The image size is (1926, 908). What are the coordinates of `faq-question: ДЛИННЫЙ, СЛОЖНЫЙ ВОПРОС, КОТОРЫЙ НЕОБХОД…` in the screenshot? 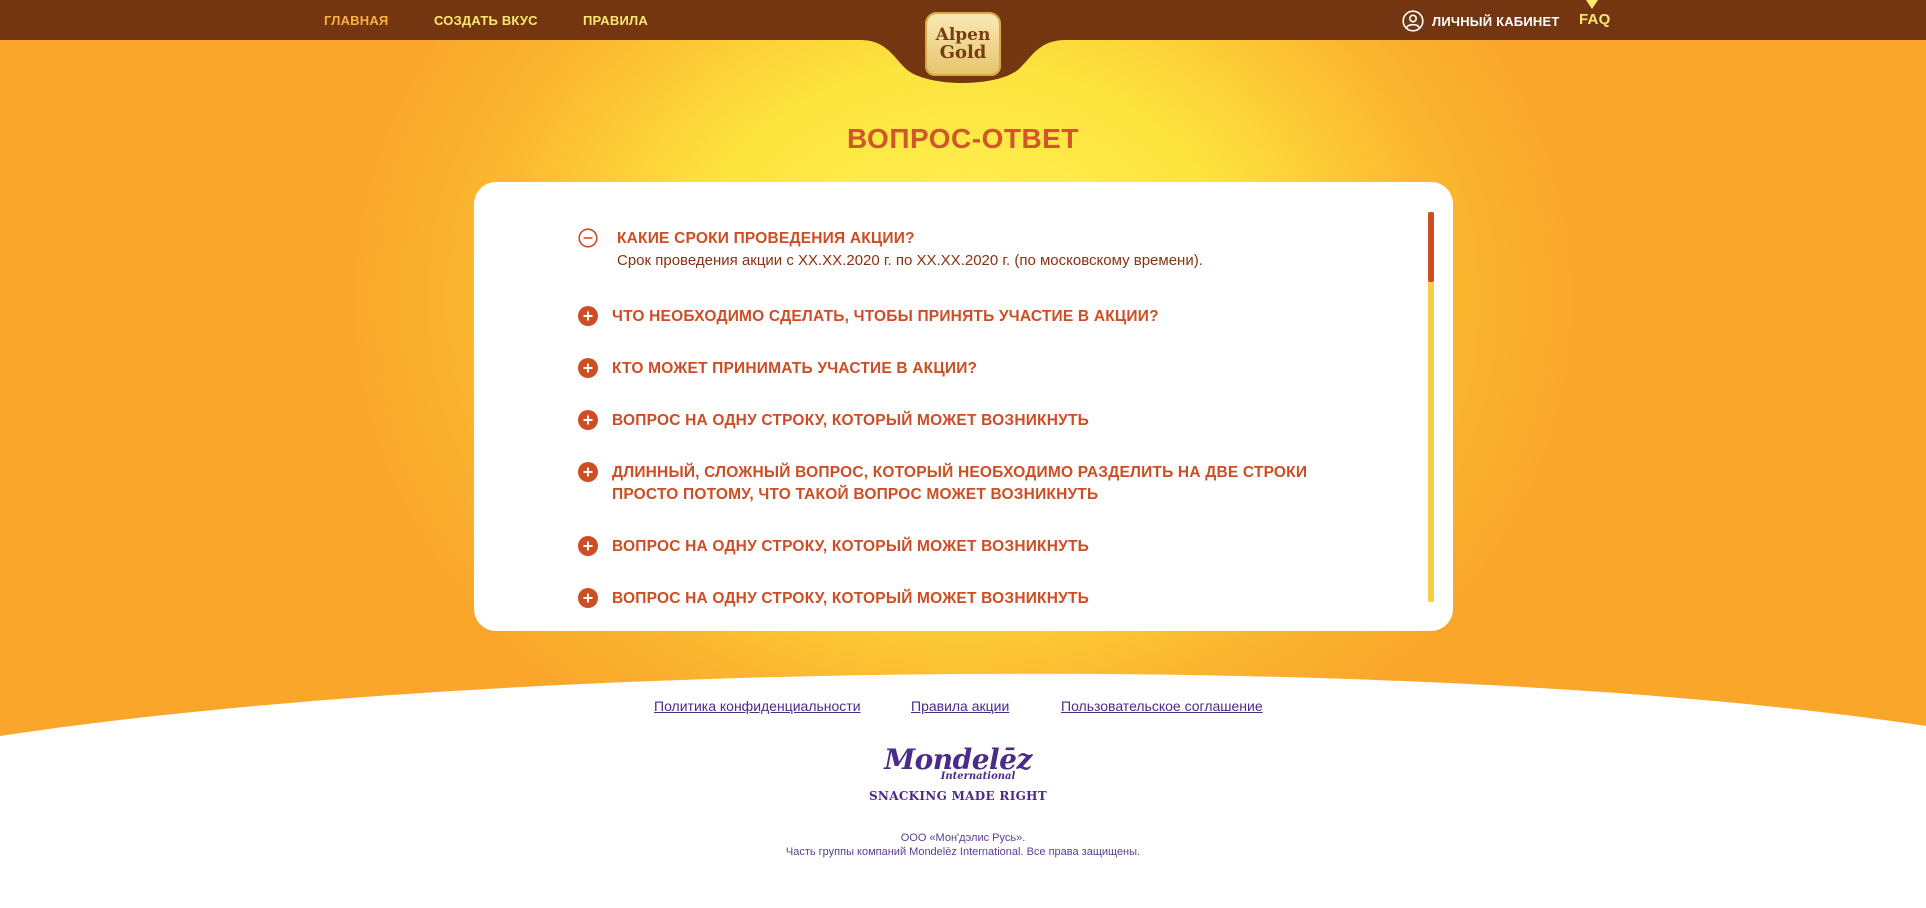 It's located at (977, 484).